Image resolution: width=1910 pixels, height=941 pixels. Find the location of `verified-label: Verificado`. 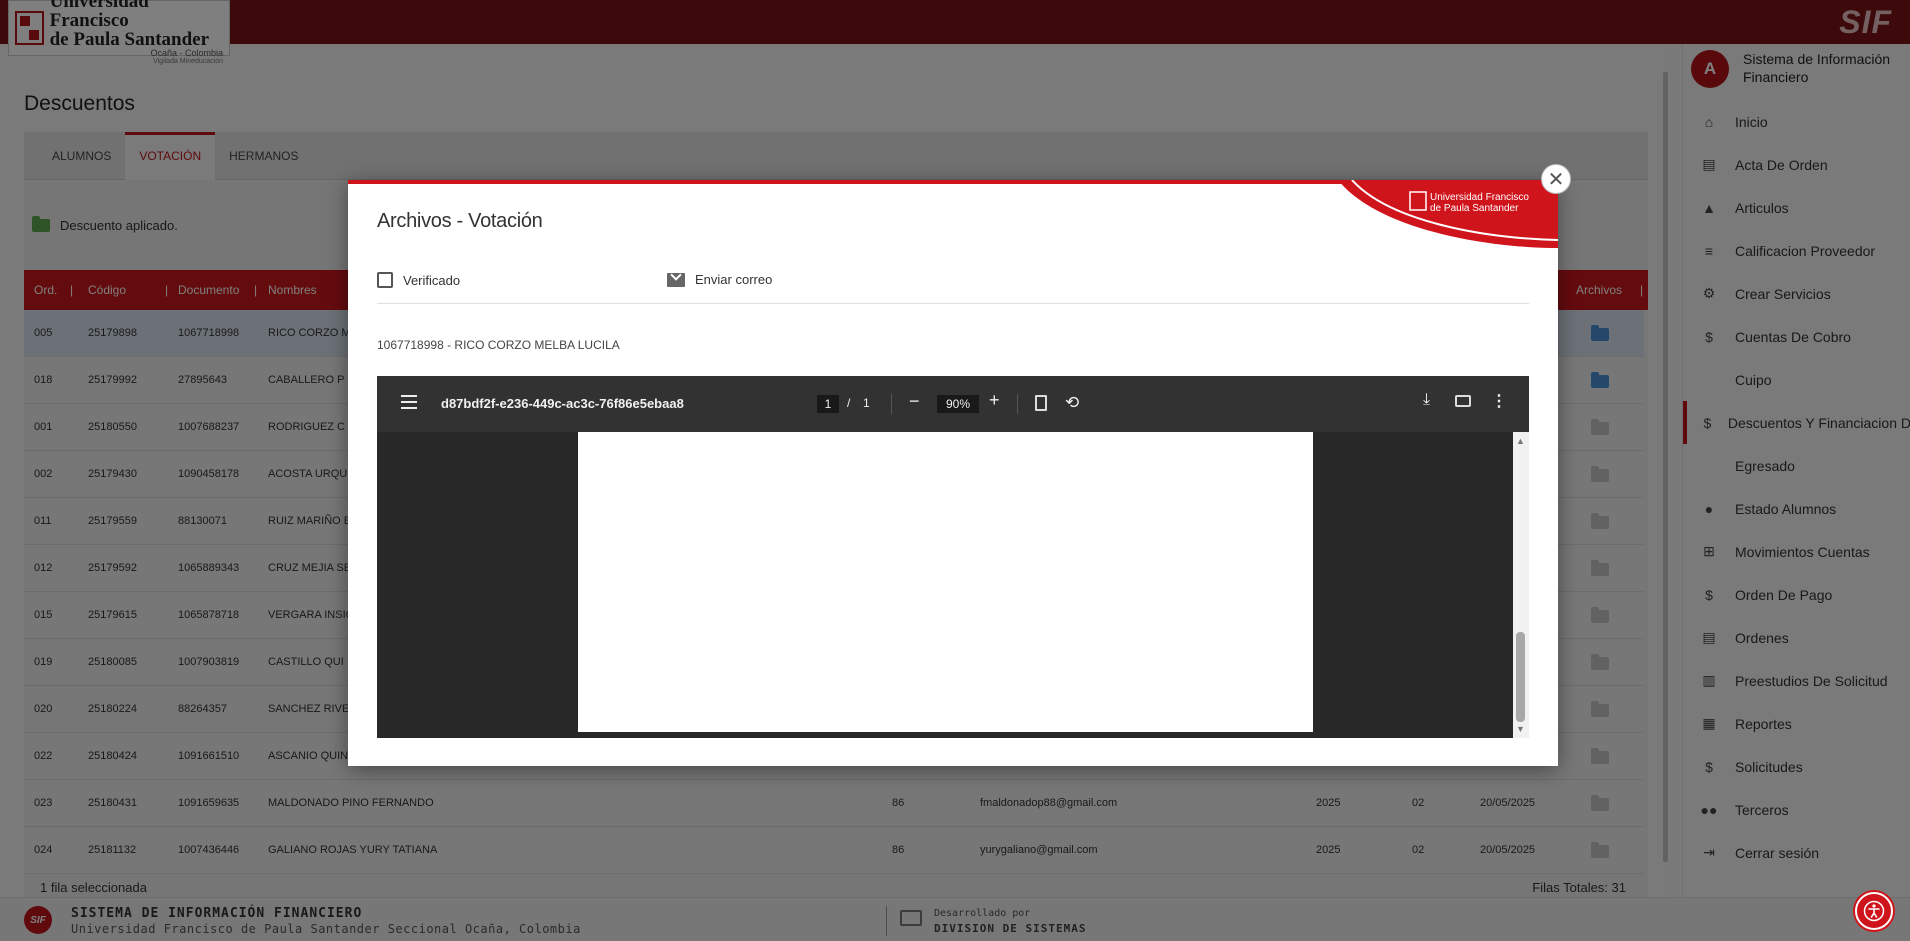

verified-label: Verificado is located at coordinates (432, 280).